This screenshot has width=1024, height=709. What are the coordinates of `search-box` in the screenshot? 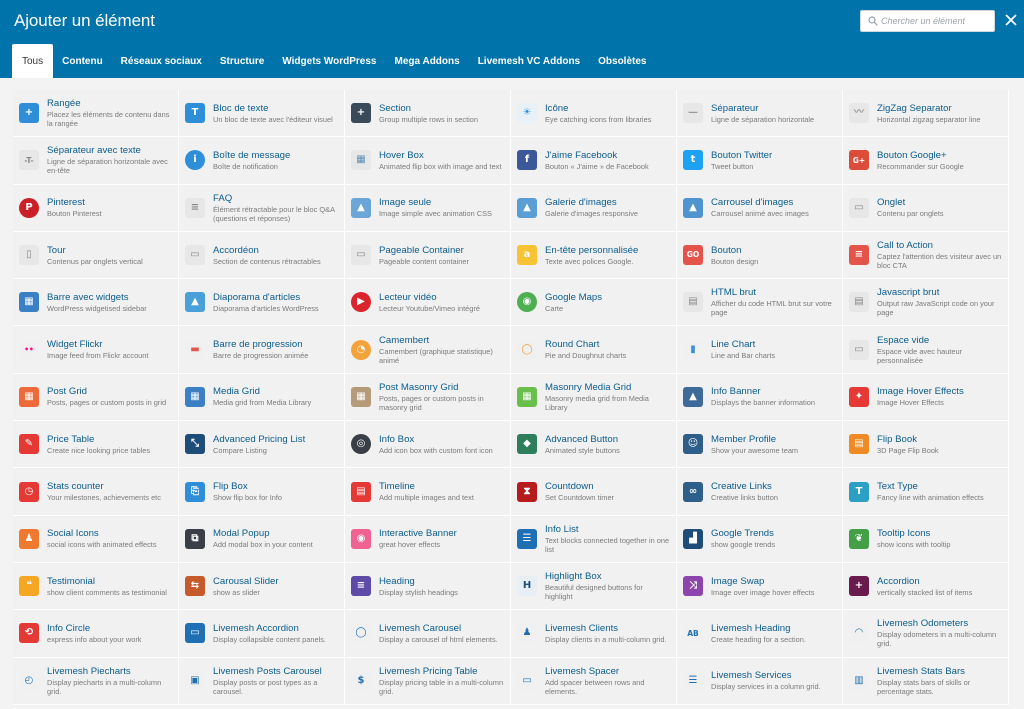 It's located at (927, 21).